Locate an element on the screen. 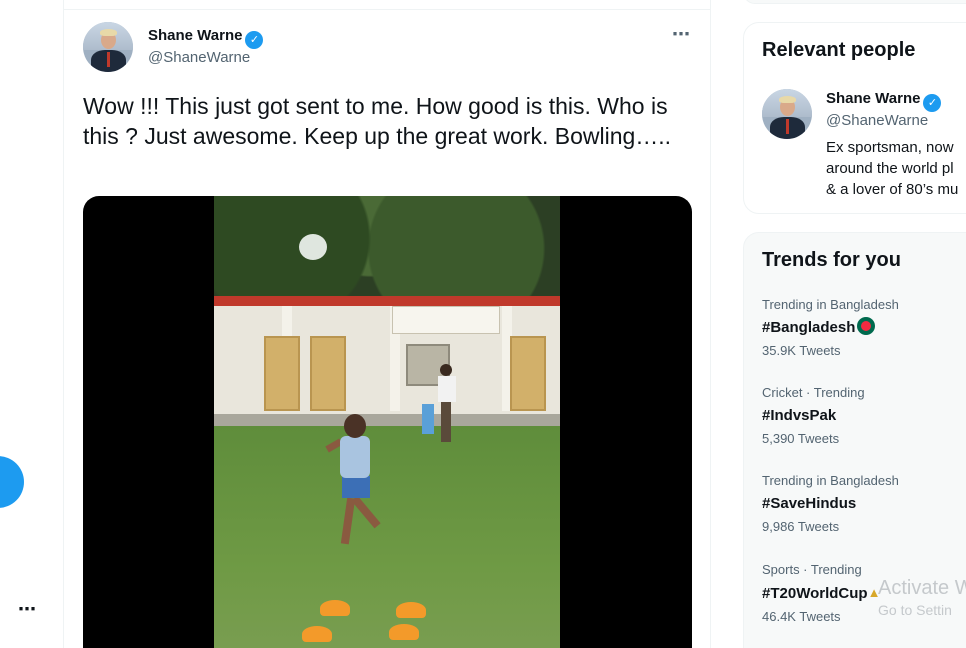  bio-line: & a lover of 80’s mu is located at coordinates (892, 189).